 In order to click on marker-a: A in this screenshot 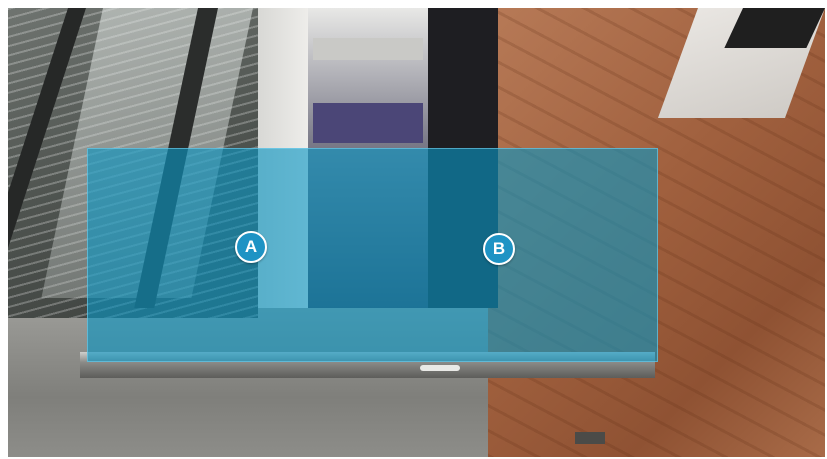, I will do `click(251, 247)`.